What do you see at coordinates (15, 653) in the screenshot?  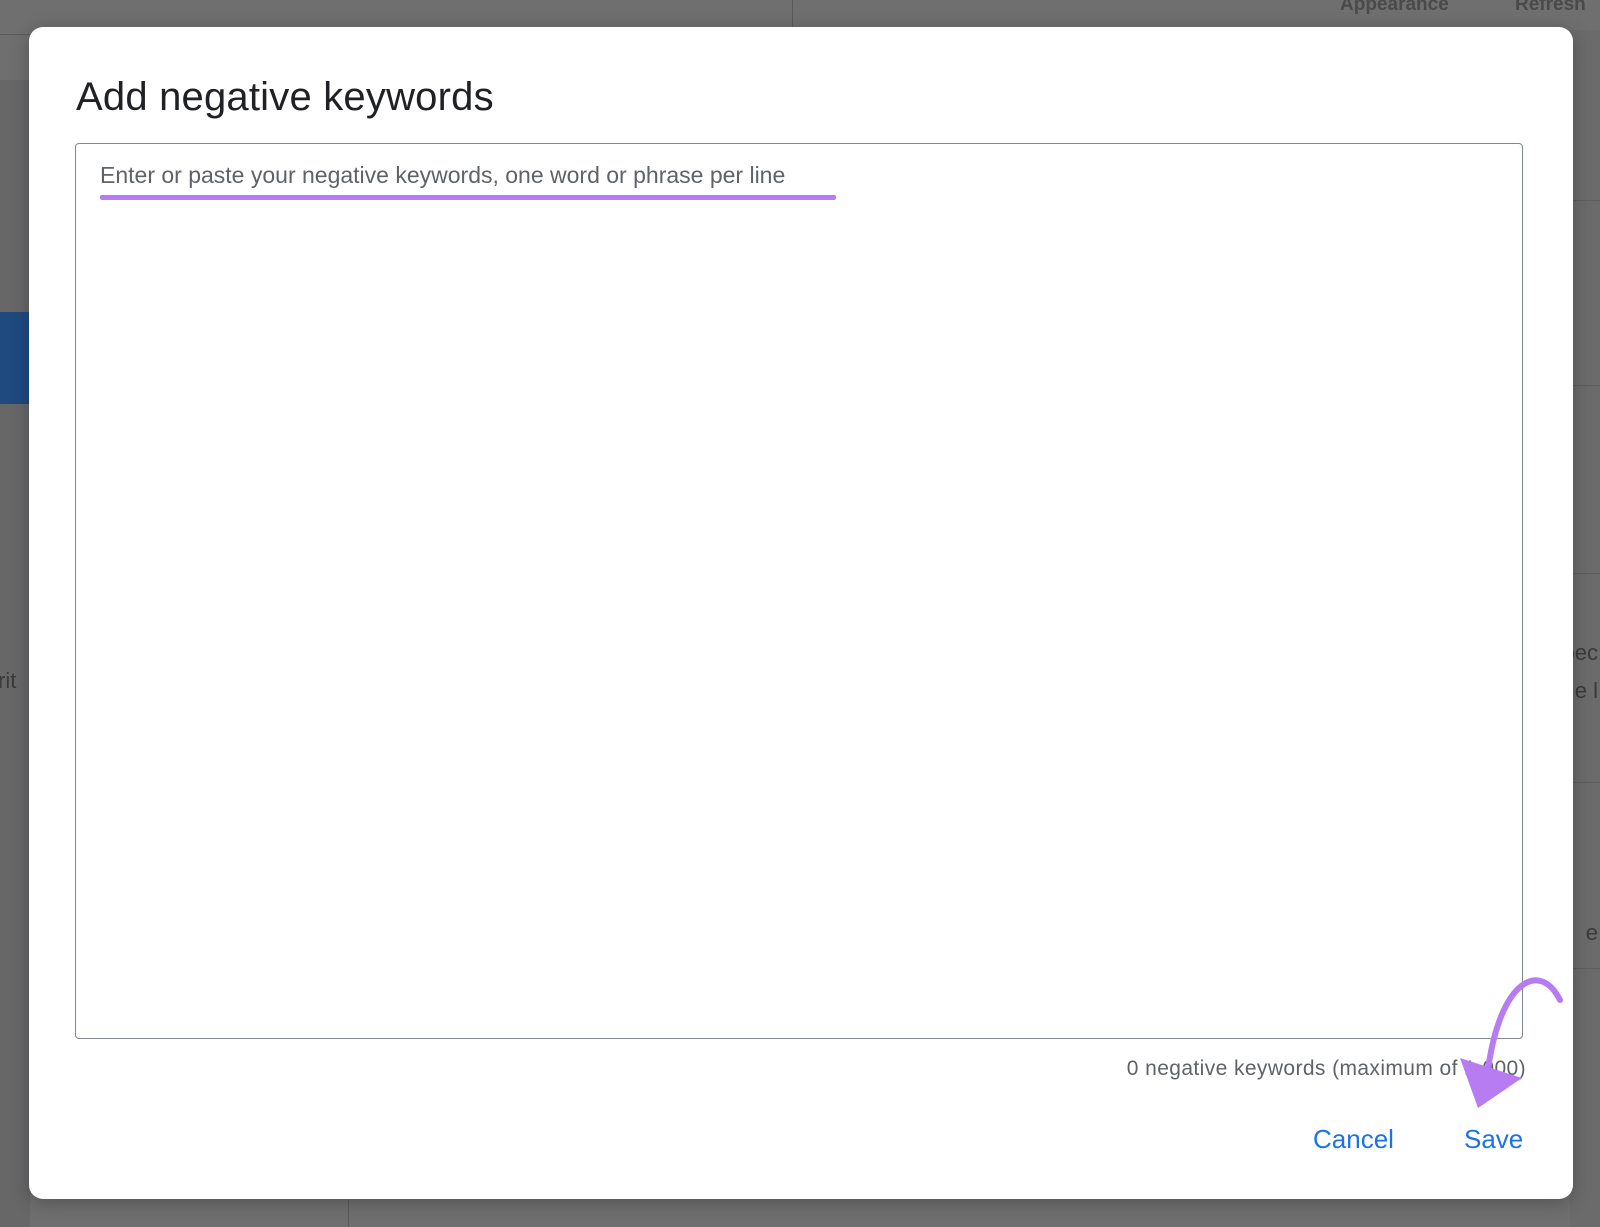 I see `background-left-panel` at bounding box center [15, 653].